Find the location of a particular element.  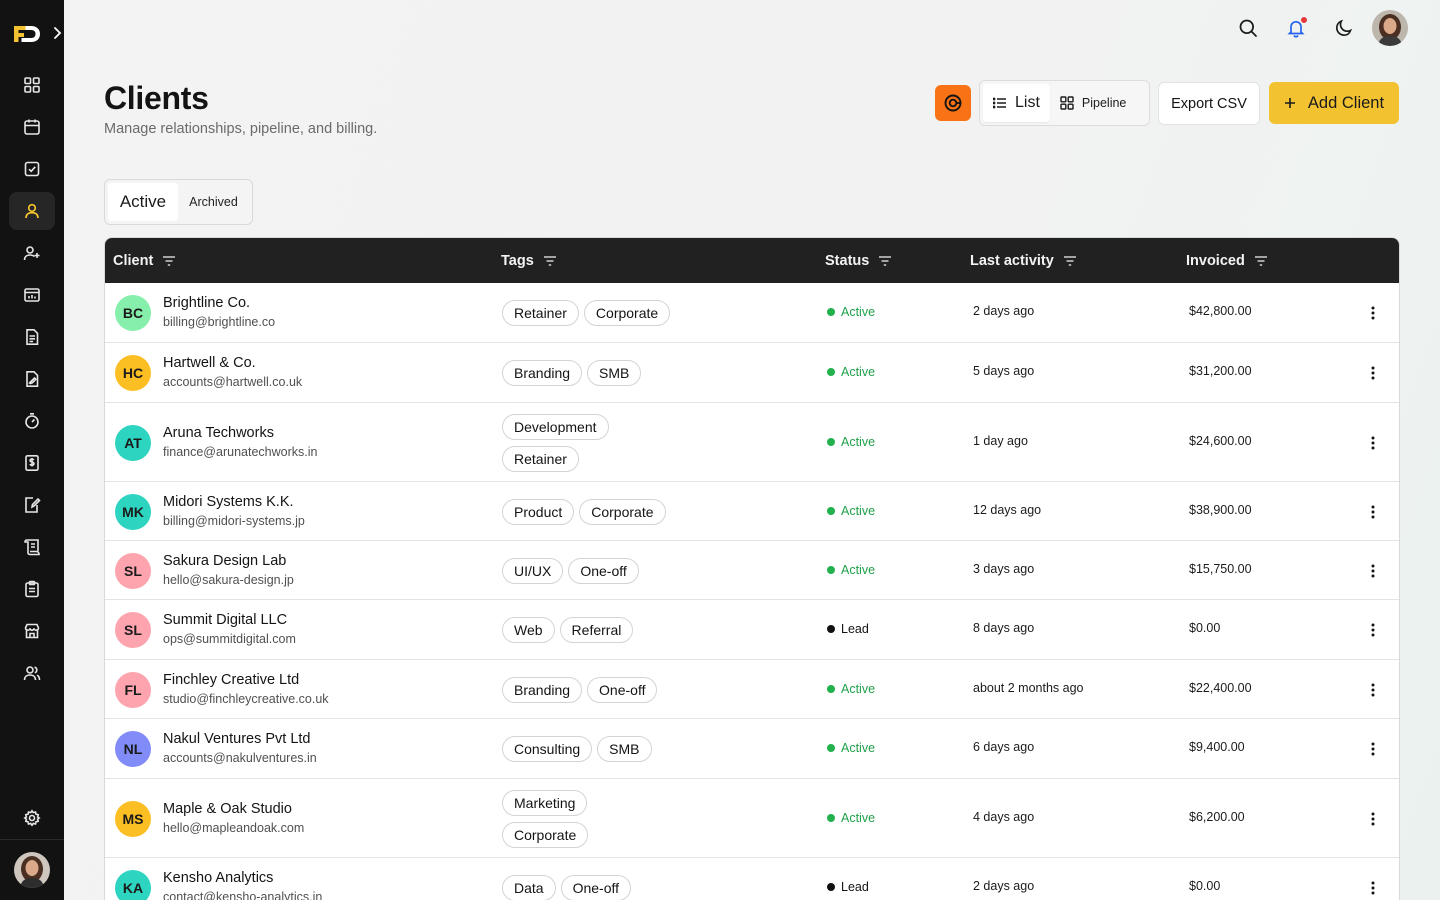

status-dot is located at coordinates (831, 817).